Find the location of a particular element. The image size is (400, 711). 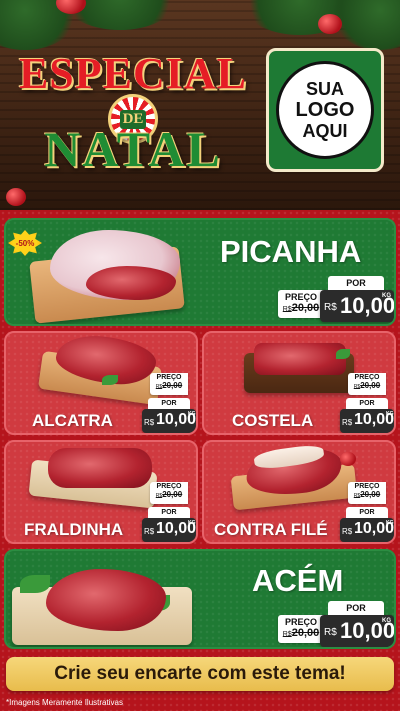

tomato-garnish-icon is located at coordinates (348, 459).